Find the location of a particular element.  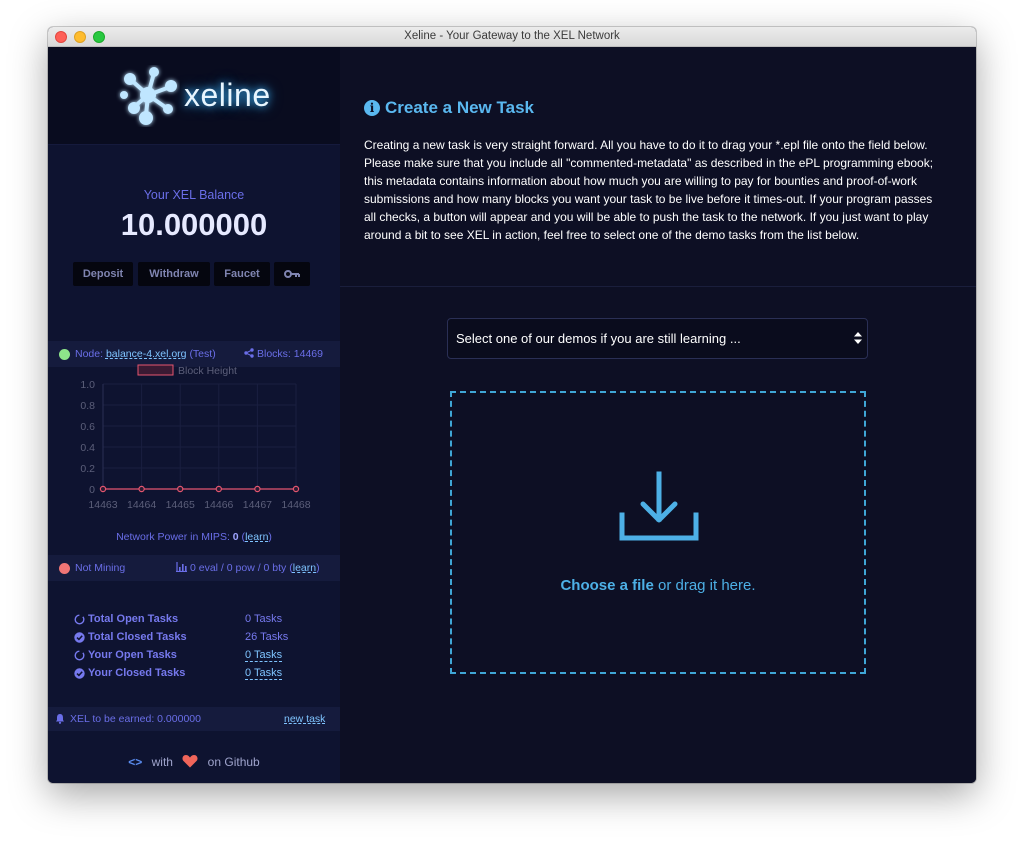

task-stat-value: 0 Tasks is located at coordinates (264, 619).